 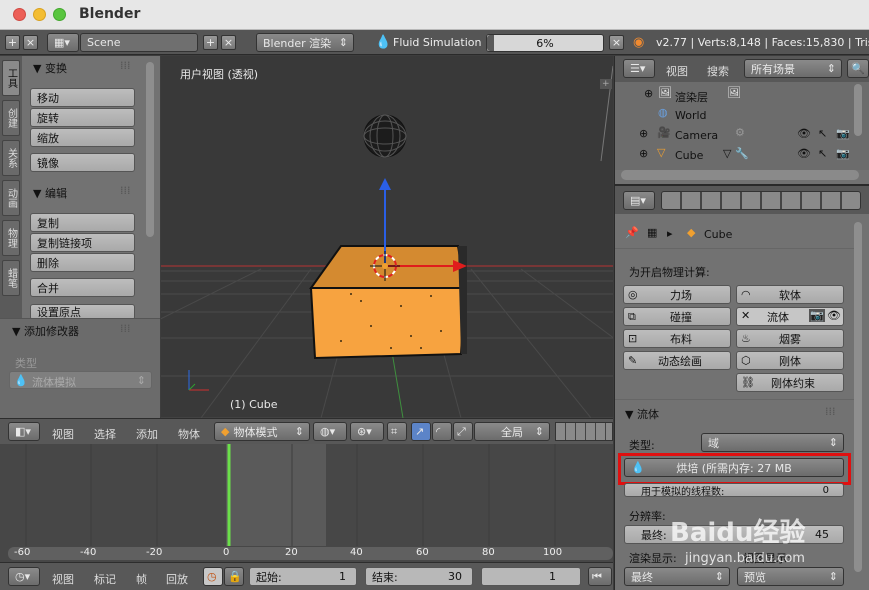 I want to click on rotate-button: 旋转, so click(x=82, y=117).